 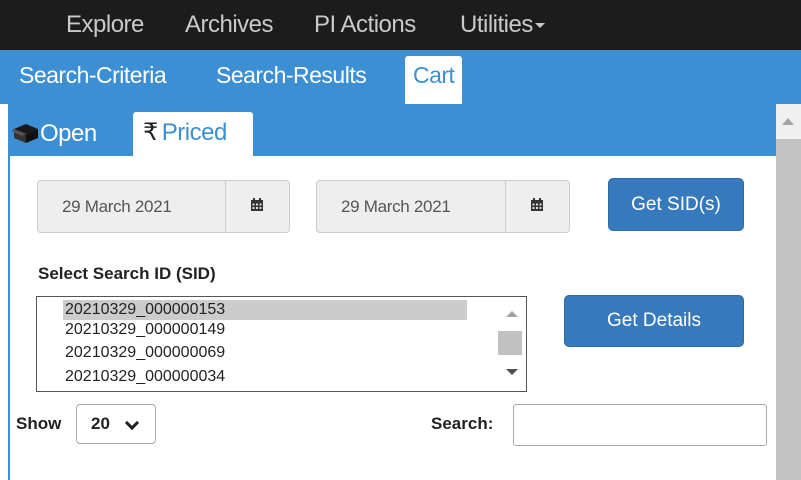 What do you see at coordinates (291, 75) in the screenshot?
I see `tab-search-results: Search-Results` at bounding box center [291, 75].